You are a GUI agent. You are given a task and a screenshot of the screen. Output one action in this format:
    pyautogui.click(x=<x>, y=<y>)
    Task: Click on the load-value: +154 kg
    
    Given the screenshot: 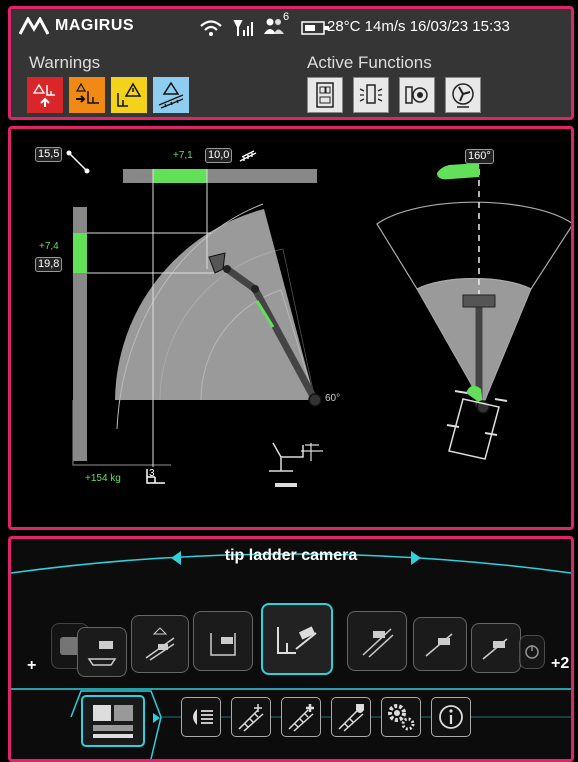 What is the action you would take?
    pyautogui.click(x=103, y=478)
    